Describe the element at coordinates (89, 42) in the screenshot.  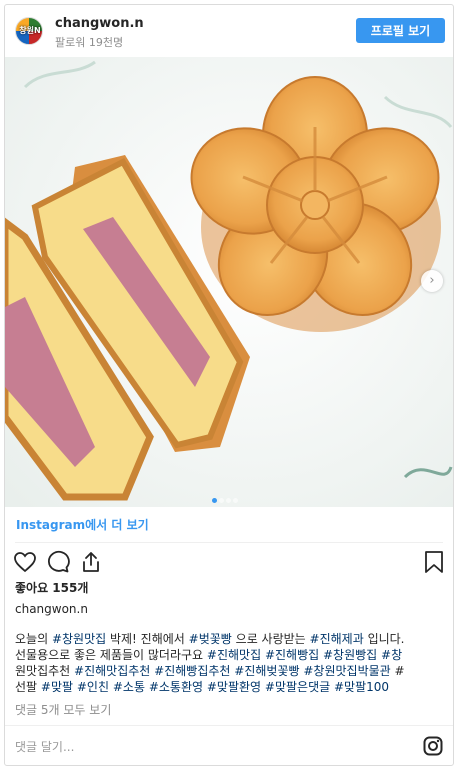
I see `follower-count: 팔로워 19천명` at that location.